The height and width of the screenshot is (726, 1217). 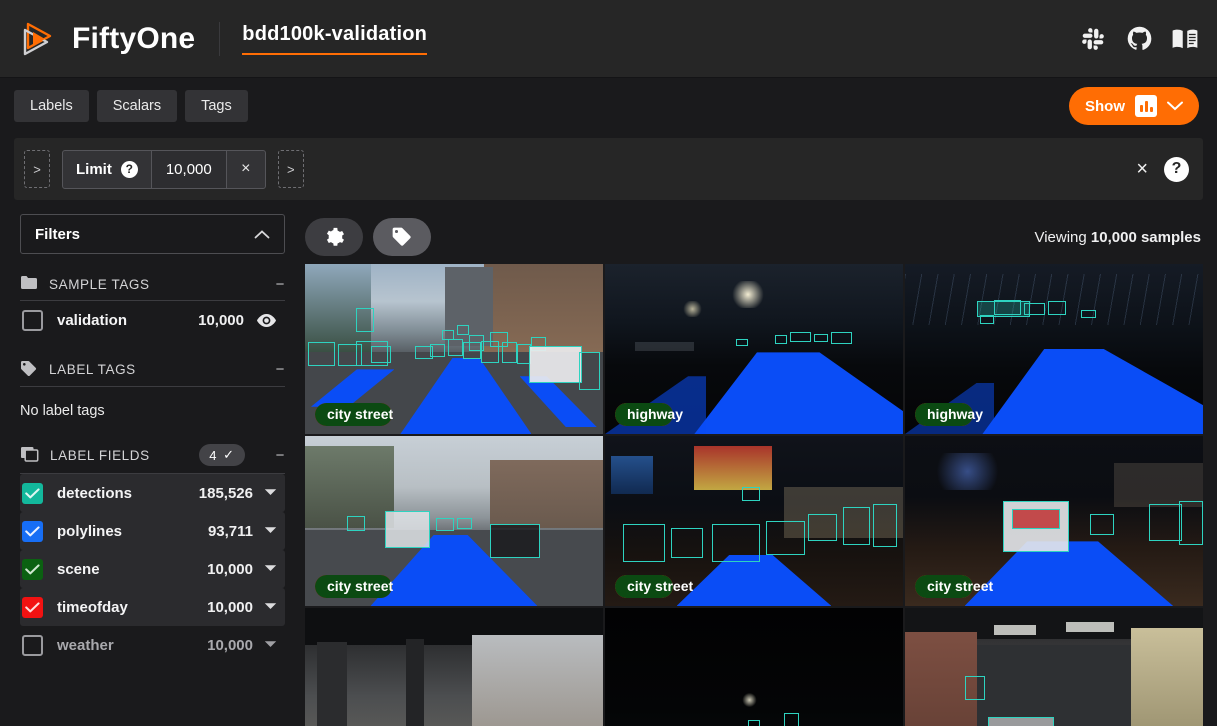 What do you see at coordinates (151, 362) in the screenshot?
I see `section-header-label-tags: LABEL TAGS −` at bounding box center [151, 362].